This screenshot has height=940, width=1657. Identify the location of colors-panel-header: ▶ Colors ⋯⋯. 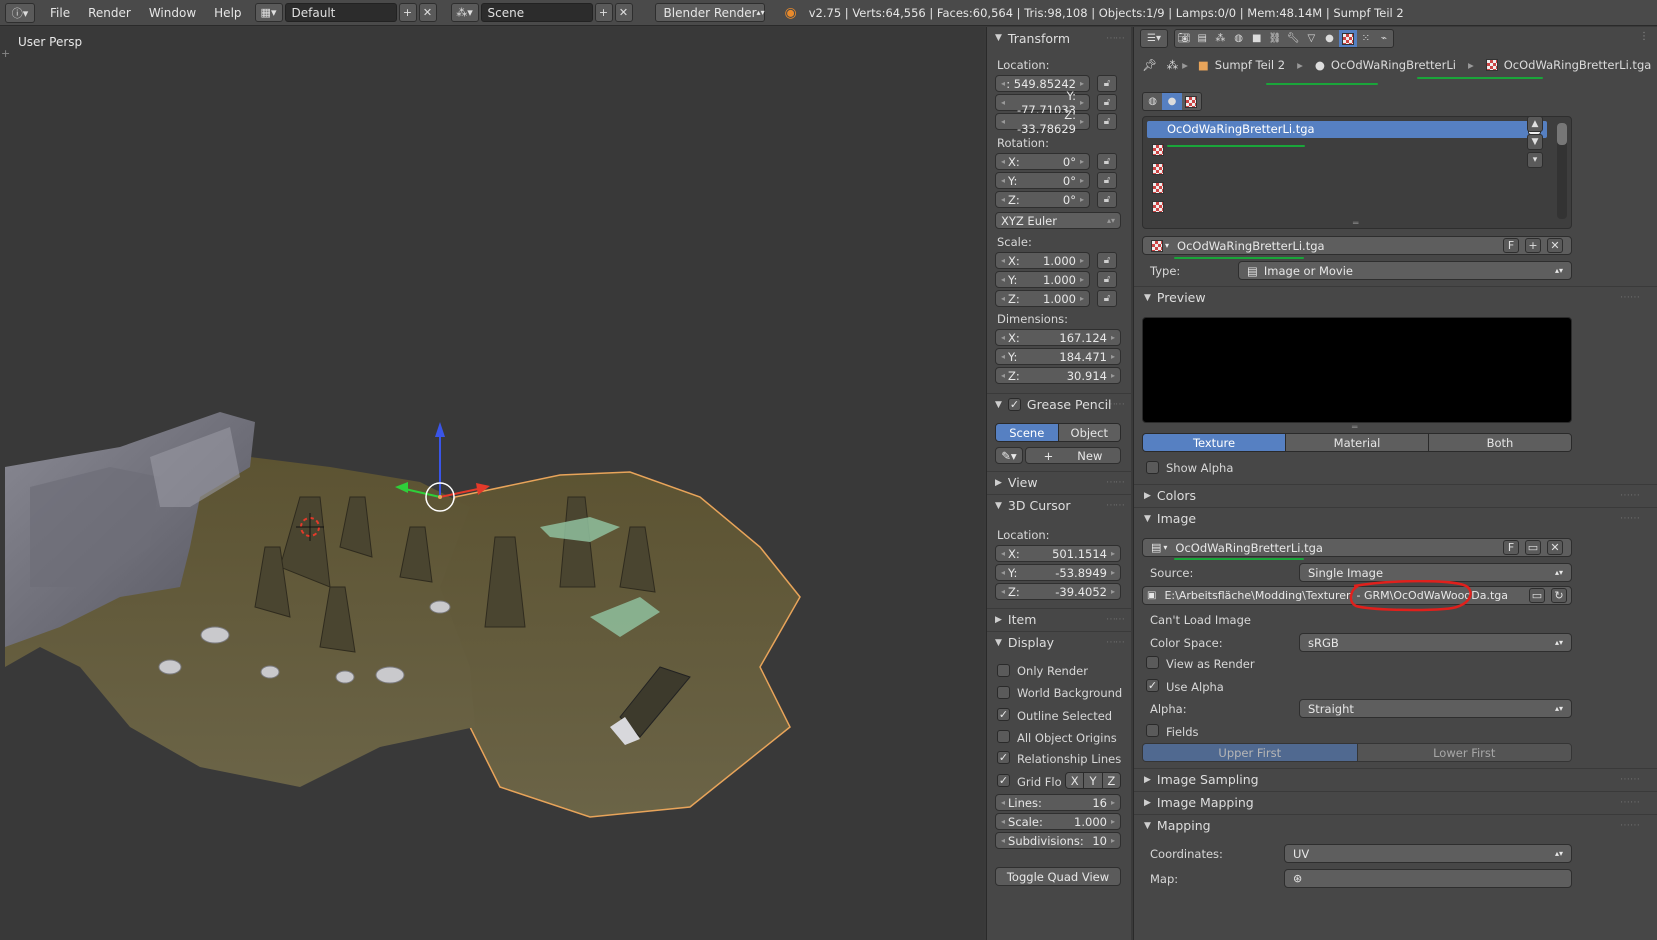
(1395, 495).